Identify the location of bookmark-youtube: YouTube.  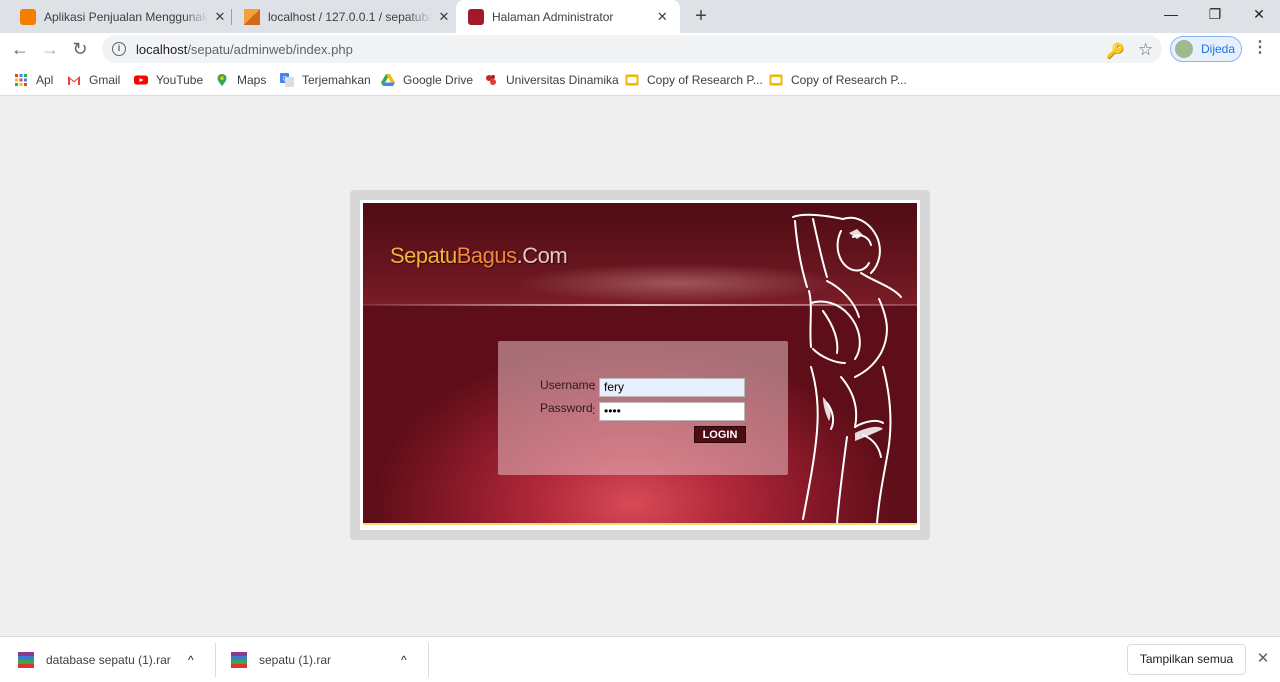
(168, 80).